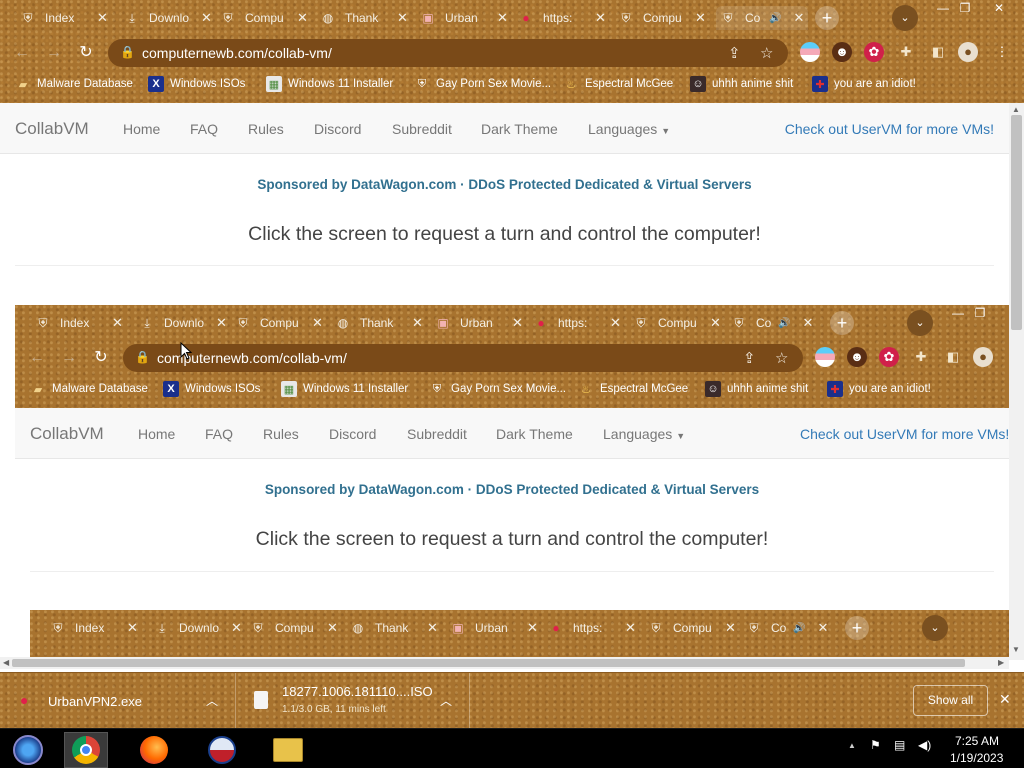 Image resolution: width=1024 pixels, height=768 pixels. I want to click on uservm-link: Check out UserVM for more VMs!, so click(889, 129).